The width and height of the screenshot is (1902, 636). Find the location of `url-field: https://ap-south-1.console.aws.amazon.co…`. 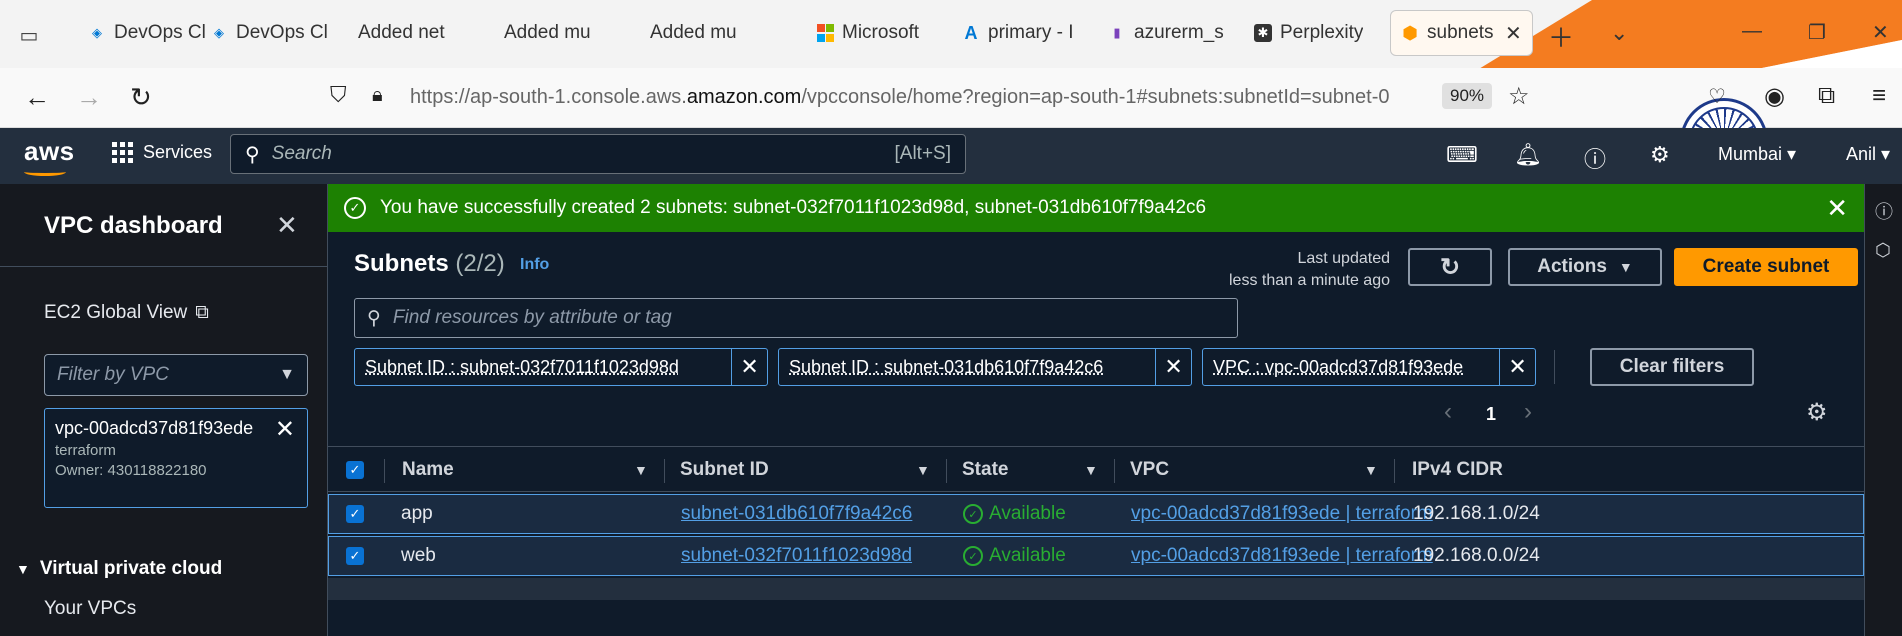

url-field: https://ap-south-1.console.aws.amazon.co… is located at coordinates (920, 97).